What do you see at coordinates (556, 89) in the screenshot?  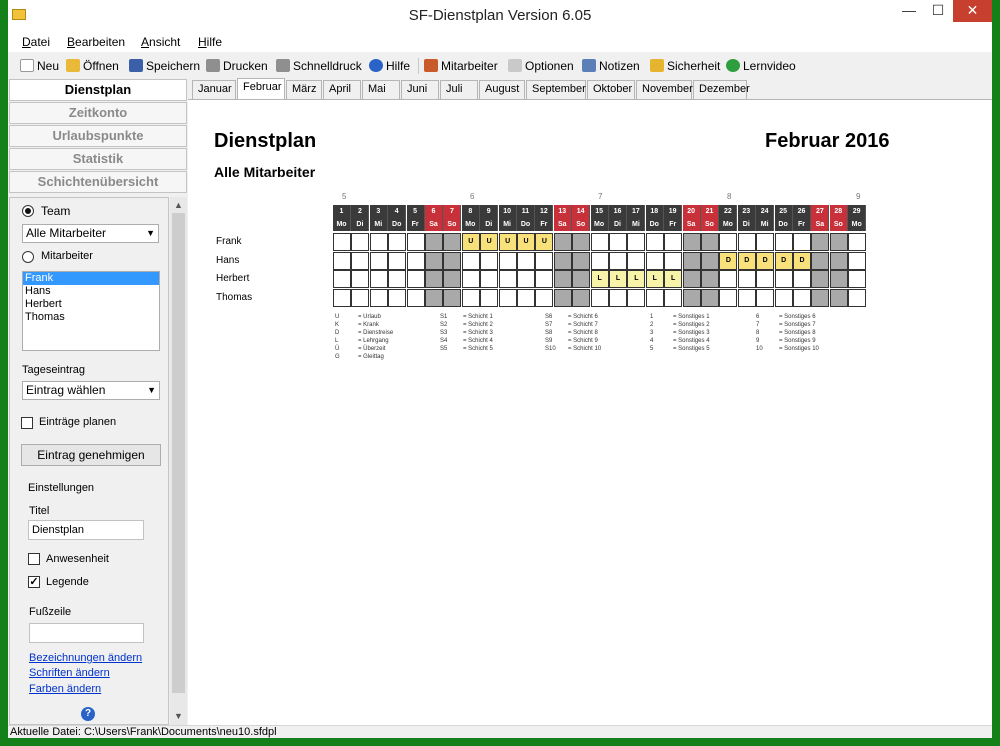 I see `tab-september: September` at bounding box center [556, 89].